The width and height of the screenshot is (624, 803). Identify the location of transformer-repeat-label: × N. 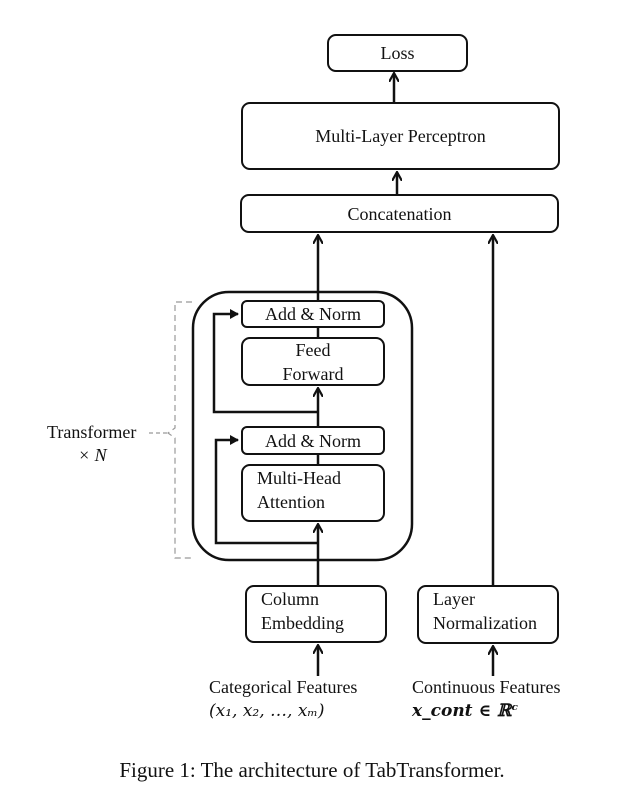
(92, 455).